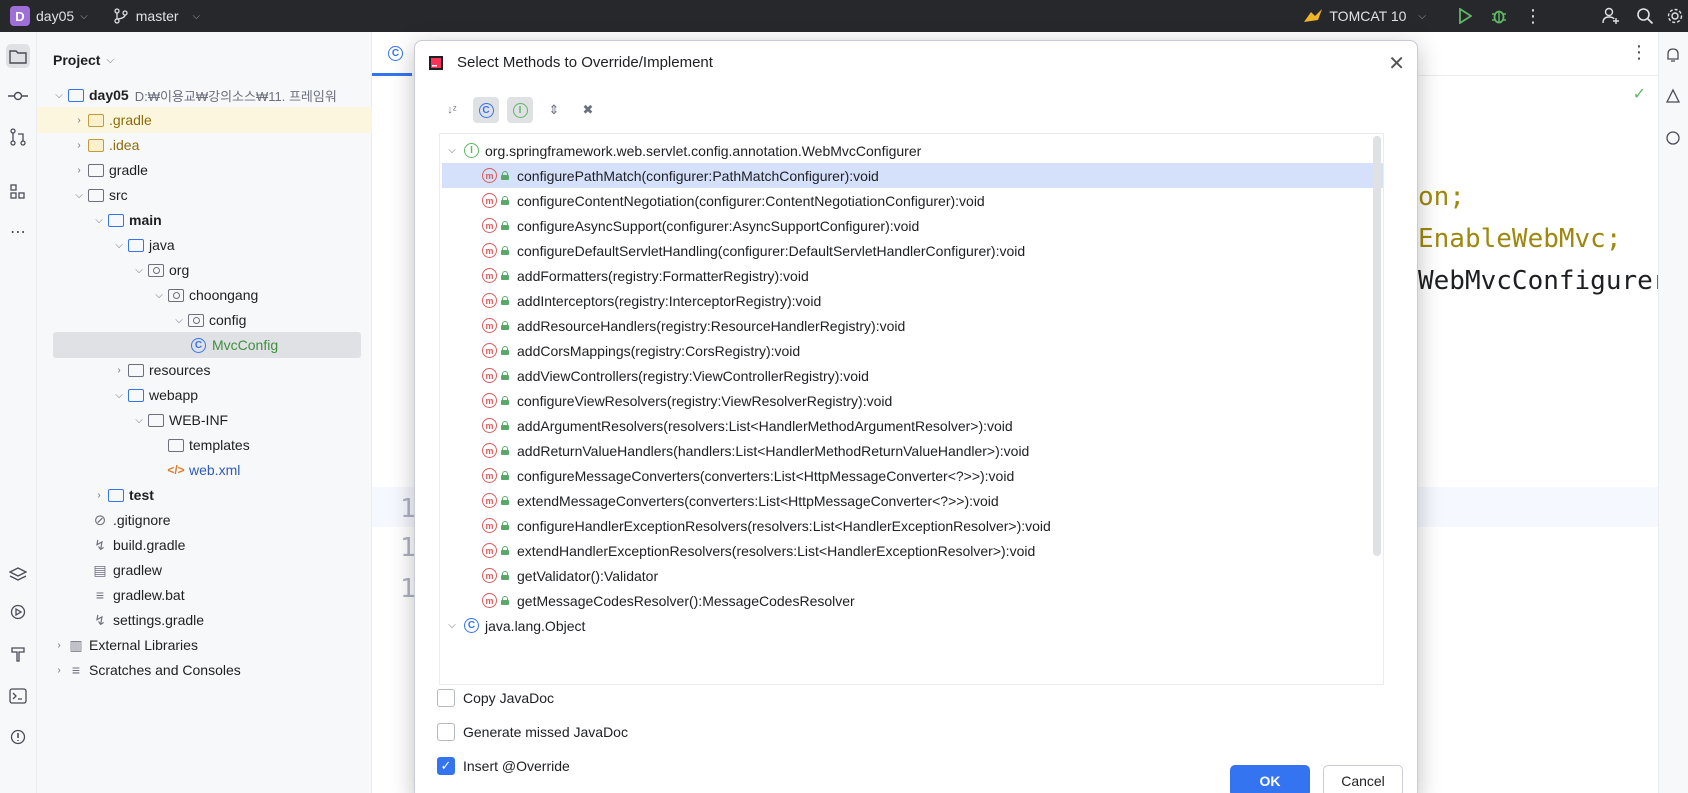 The image size is (1688, 793). What do you see at coordinates (207, 345) in the screenshot?
I see `tree-item-mvcconfig: C MvcConfig` at bounding box center [207, 345].